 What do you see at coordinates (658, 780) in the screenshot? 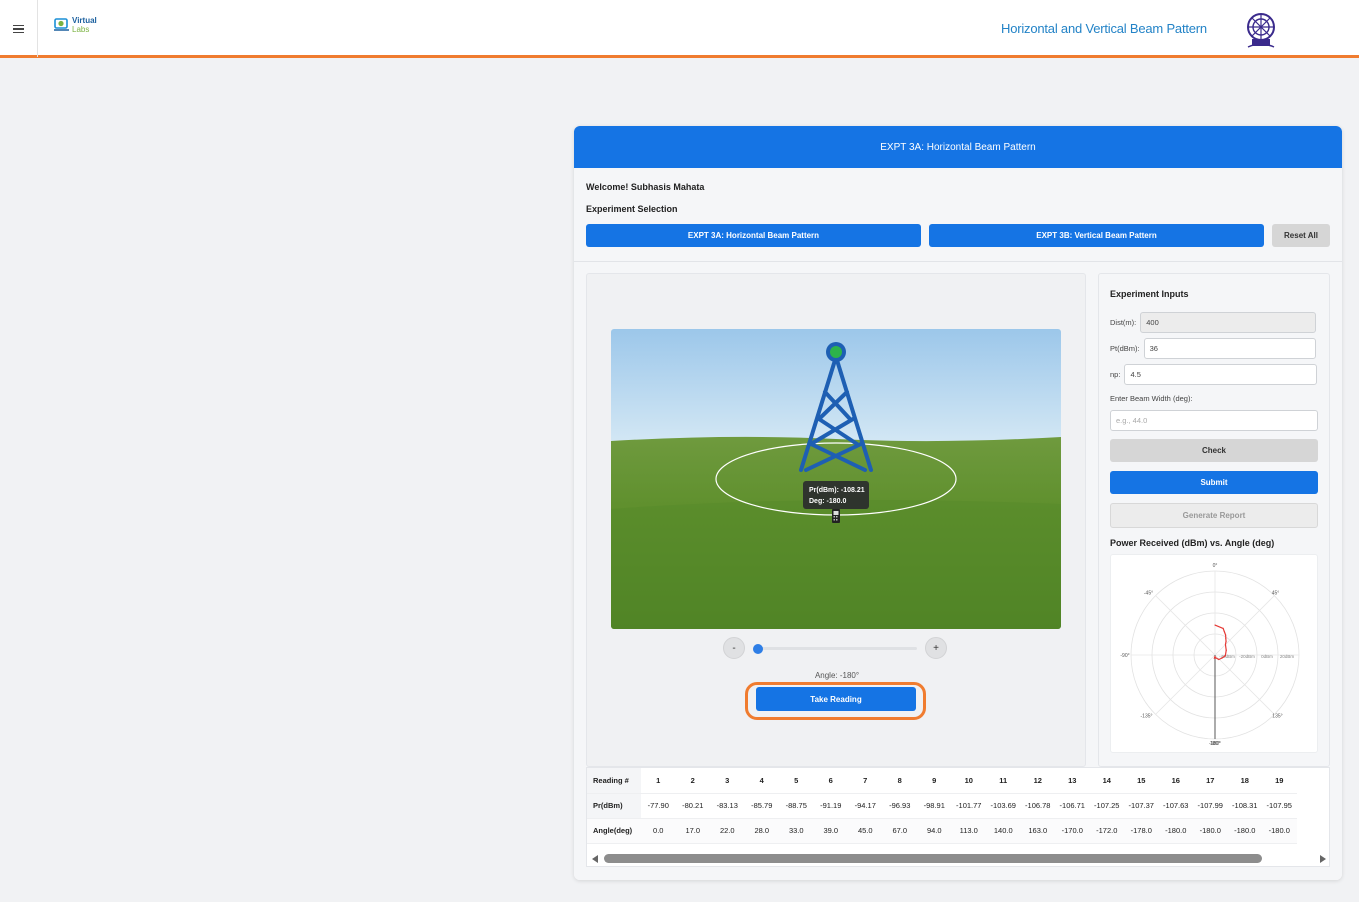
I see `reading-number-cell: 1` at bounding box center [658, 780].